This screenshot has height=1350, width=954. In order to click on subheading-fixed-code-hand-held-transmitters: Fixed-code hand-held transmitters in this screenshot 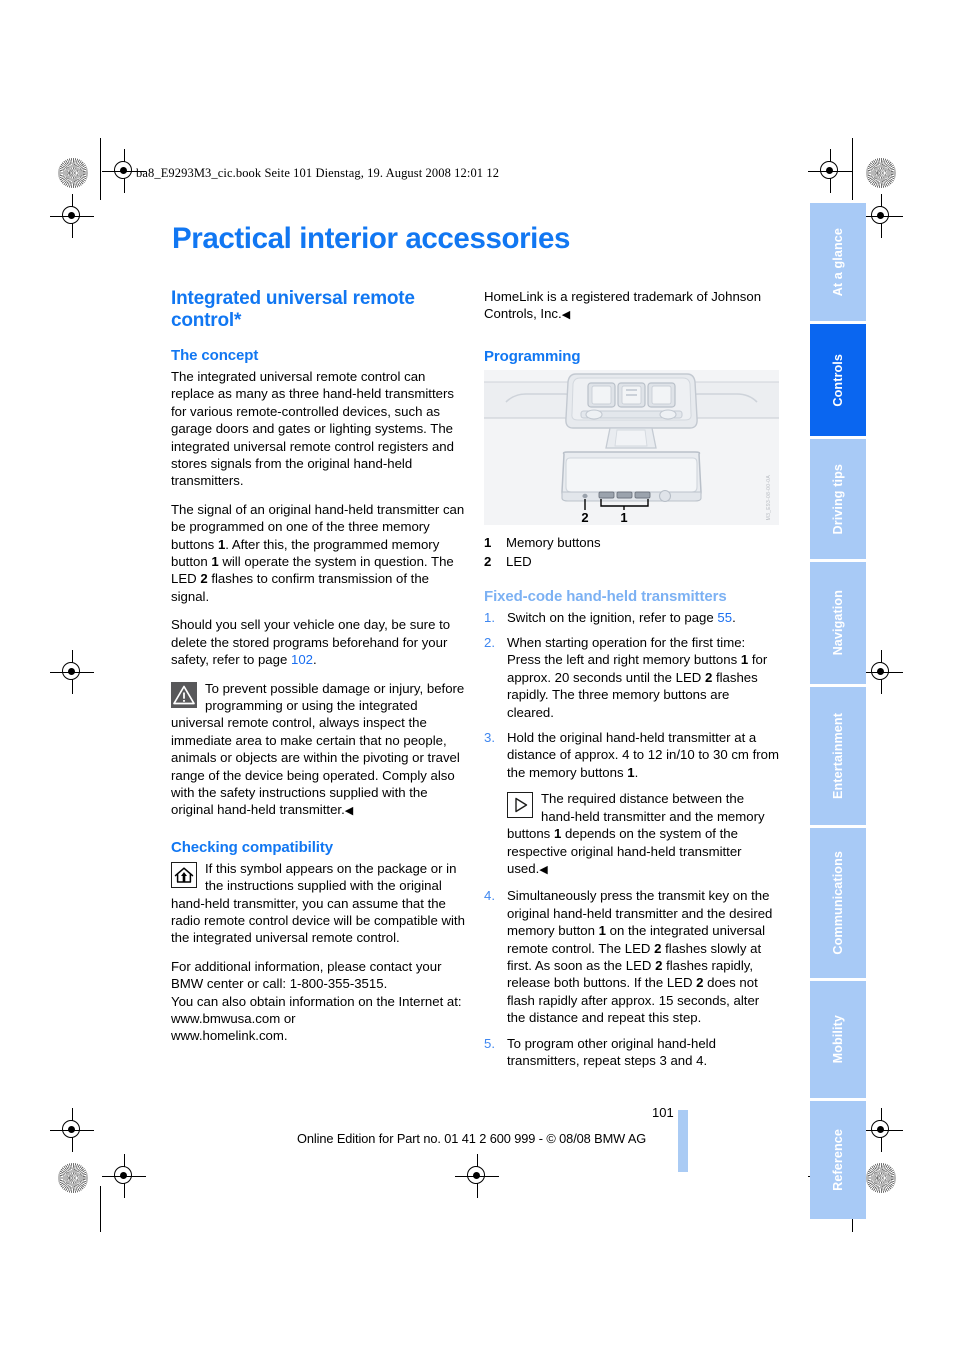, I will do `click(605, 596)`.